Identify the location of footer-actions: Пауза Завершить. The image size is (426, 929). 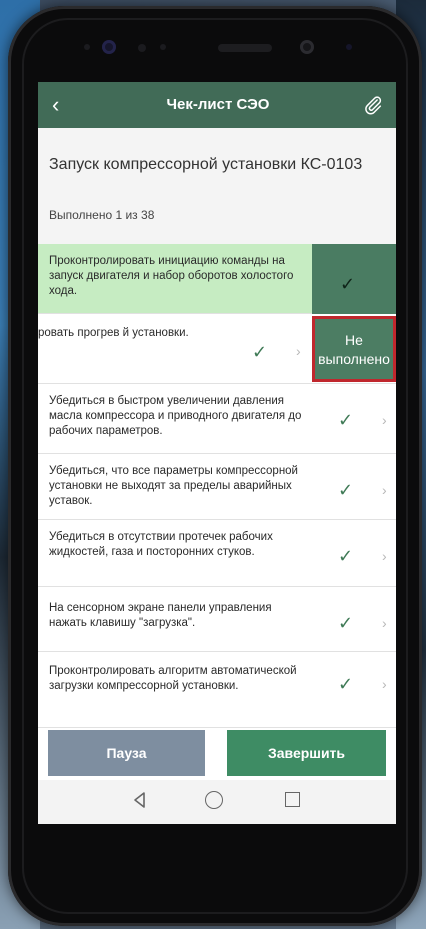
(217, 754).